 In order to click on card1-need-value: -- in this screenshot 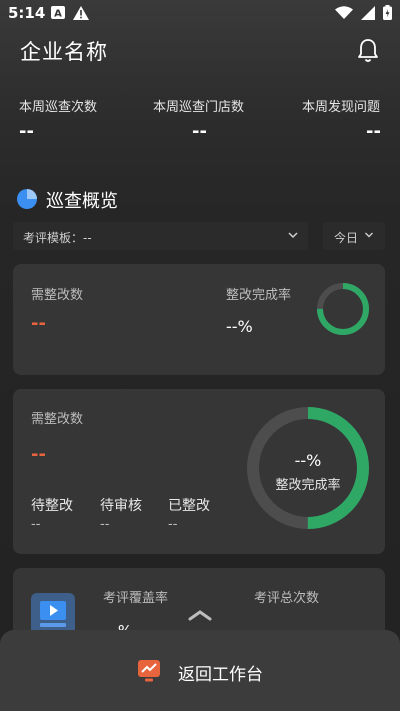, I will do `click(38, 323)`.